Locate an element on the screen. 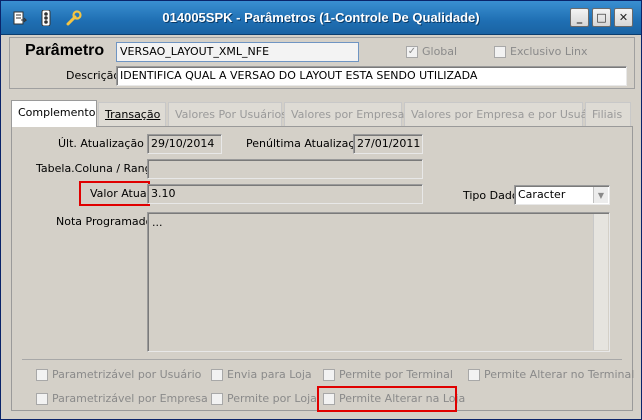 This screenshot has height=420, width=642. tab-complemento: Complemento is located at coordinates (54, 113).